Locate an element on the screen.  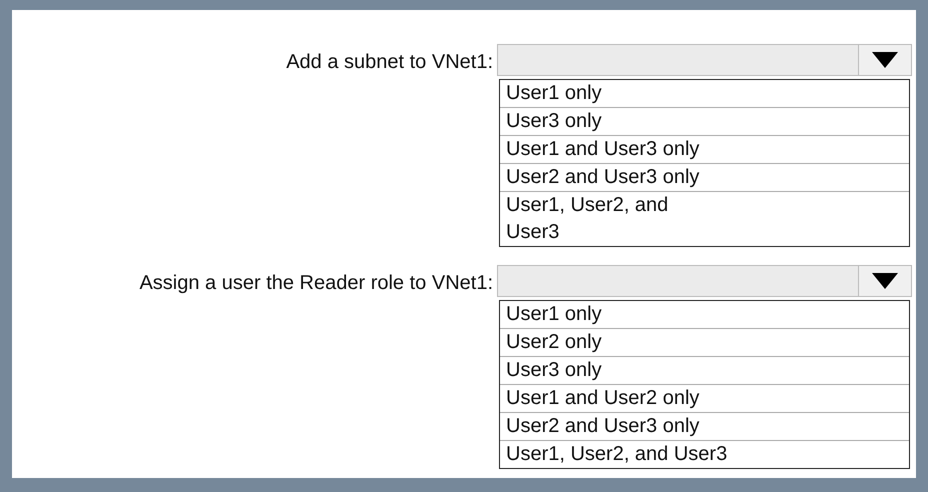
dropdown-option: User1 and User3 only is located at coordinates (704, 149).